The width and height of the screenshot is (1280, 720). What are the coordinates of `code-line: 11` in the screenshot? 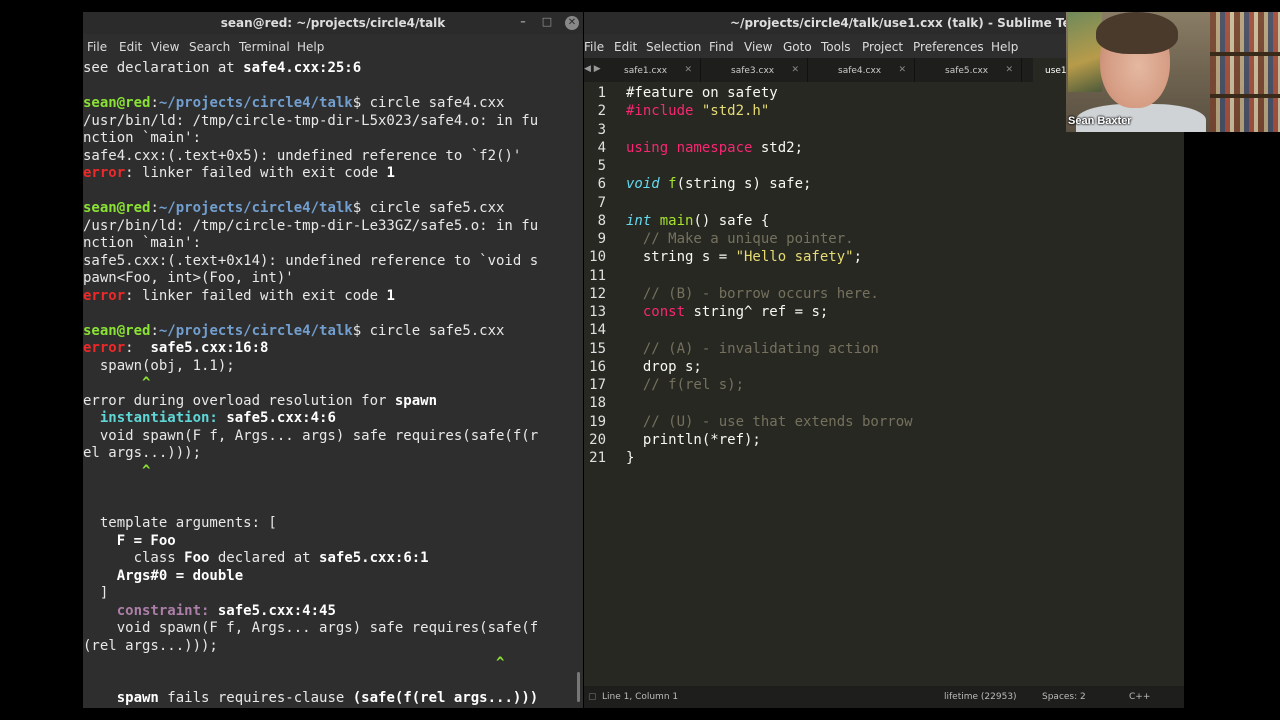 It's located at (884, 276).